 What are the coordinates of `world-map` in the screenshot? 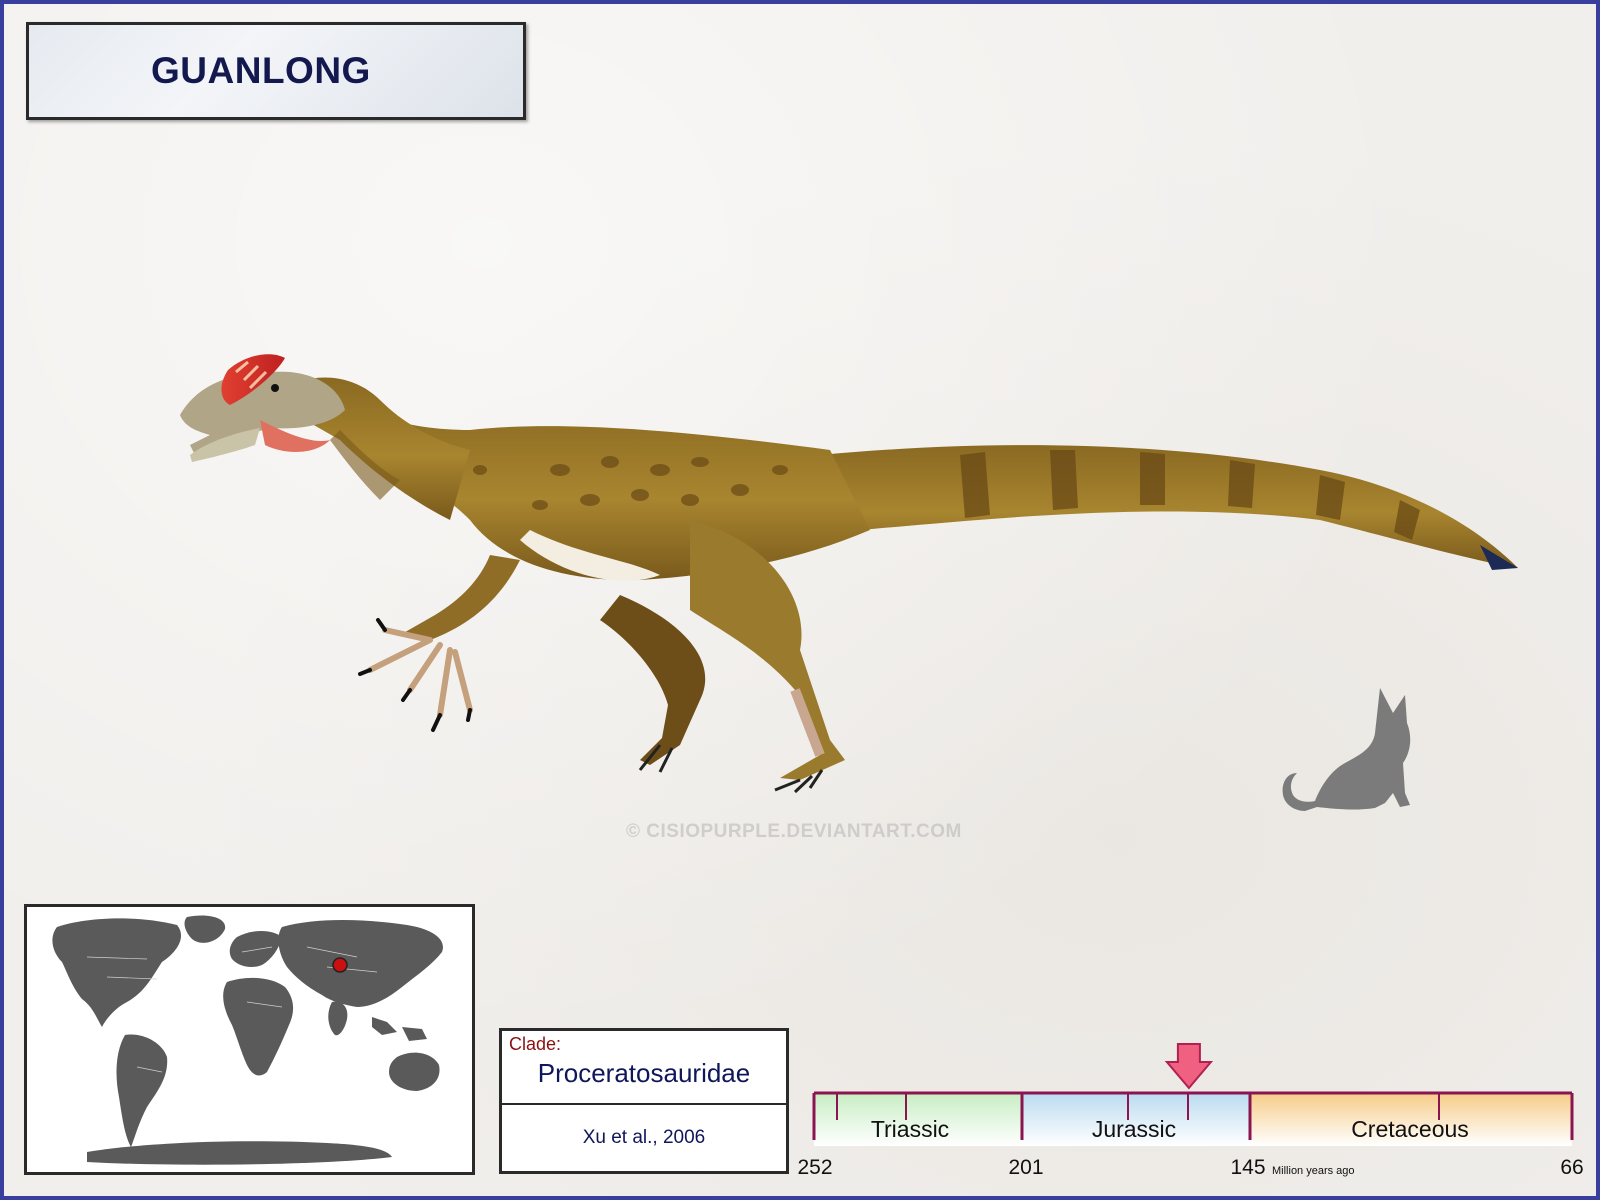 It's located at (249, 1039).